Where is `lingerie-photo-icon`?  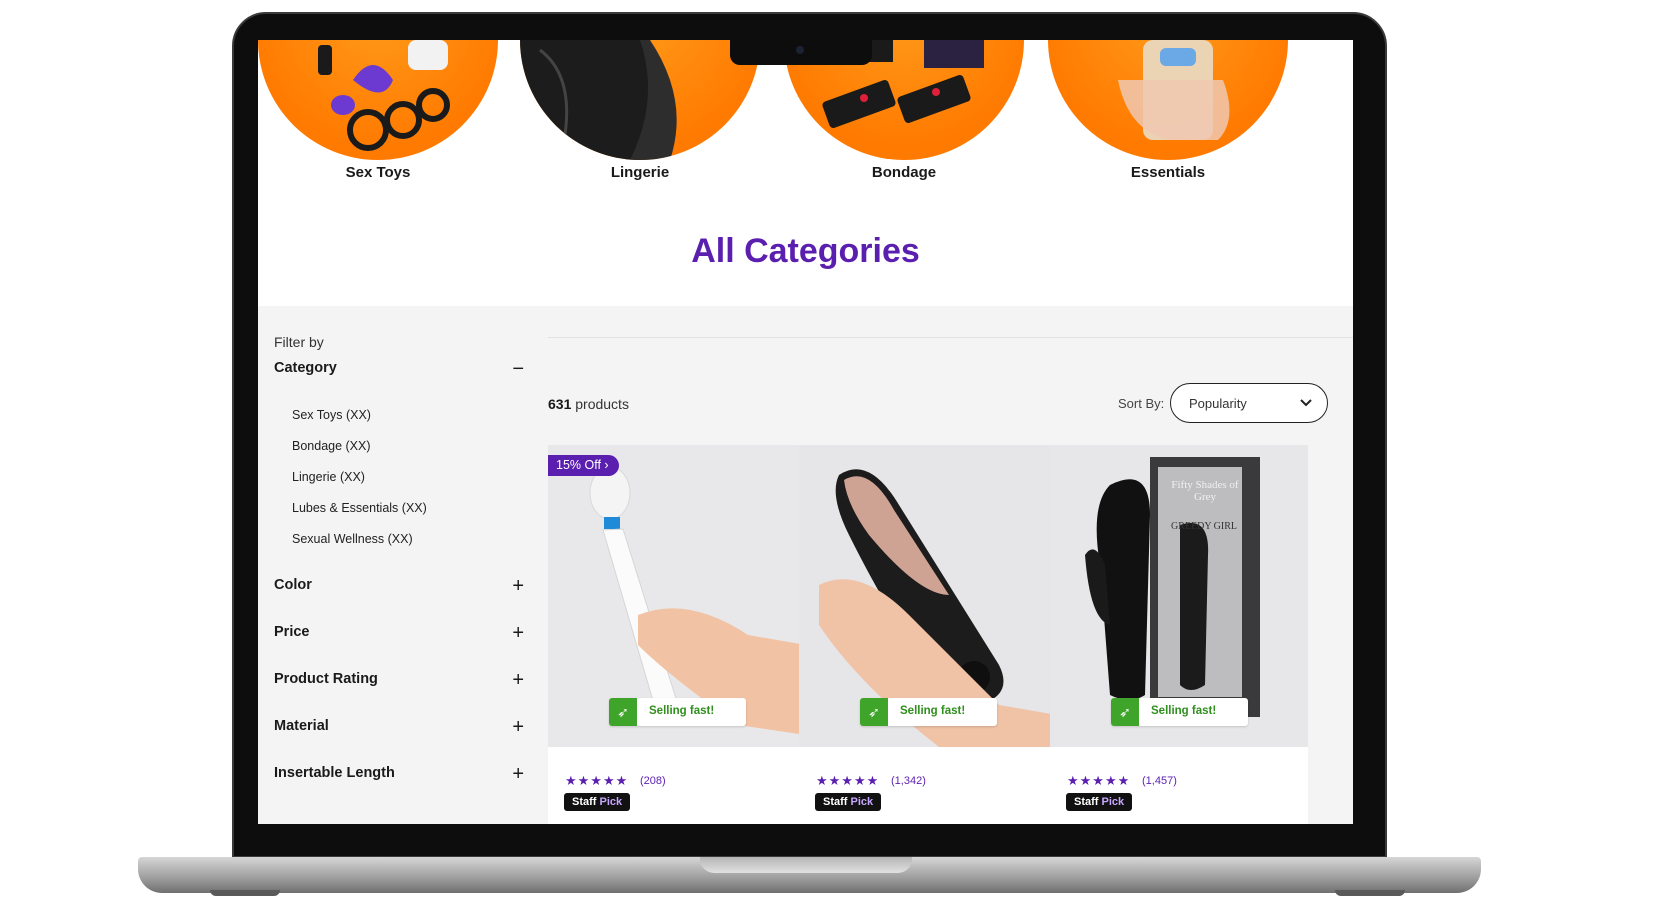 lingerie-photo-icon is located at coordinates (640, 100).